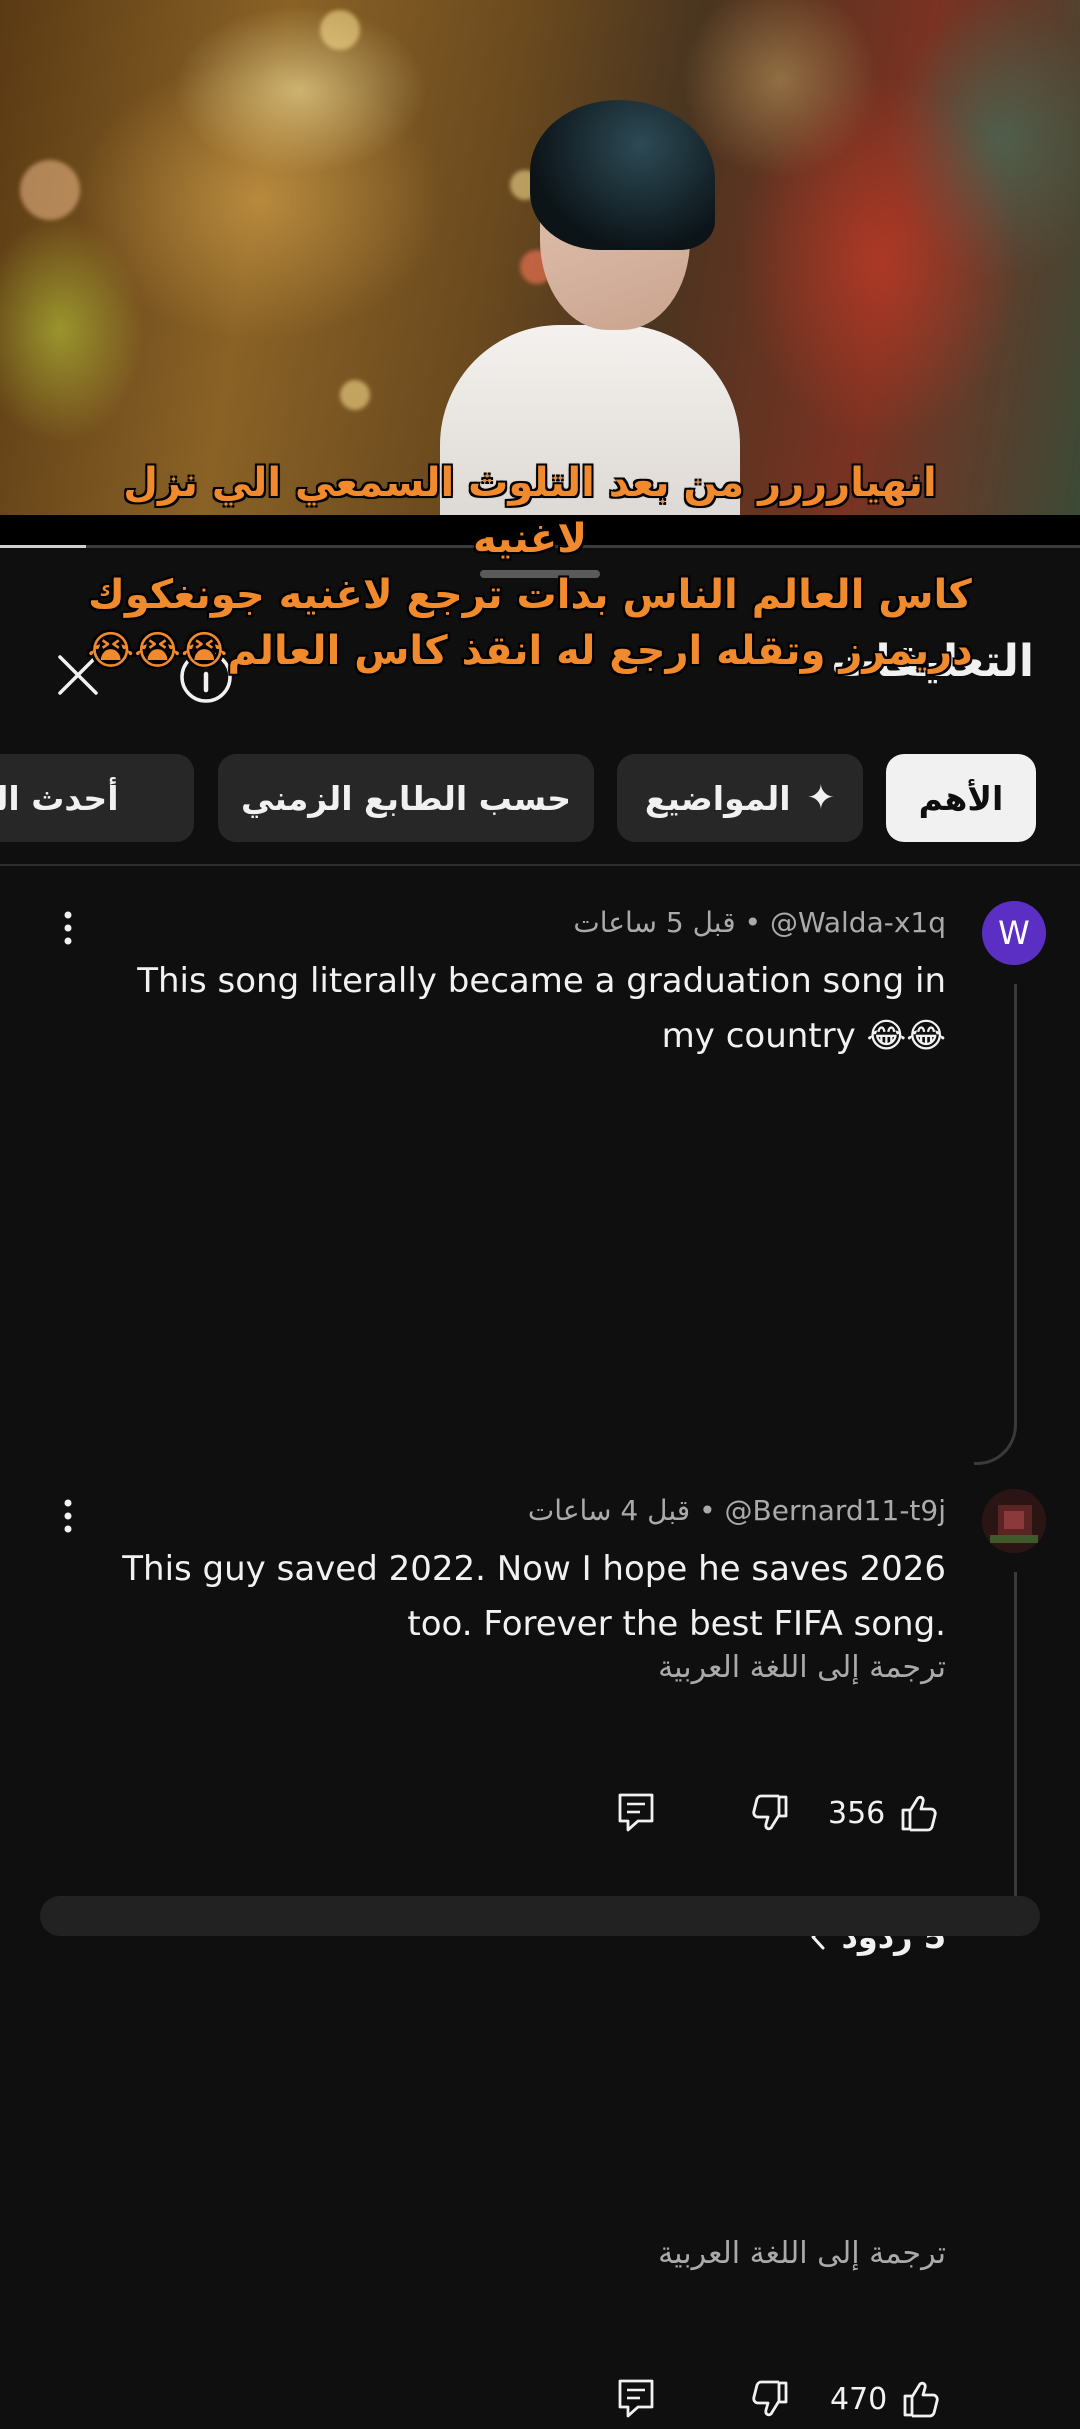  Describe the element at coordinates (717, 798) in the screenshot. I see `chip-label: المواضيع` at that location.